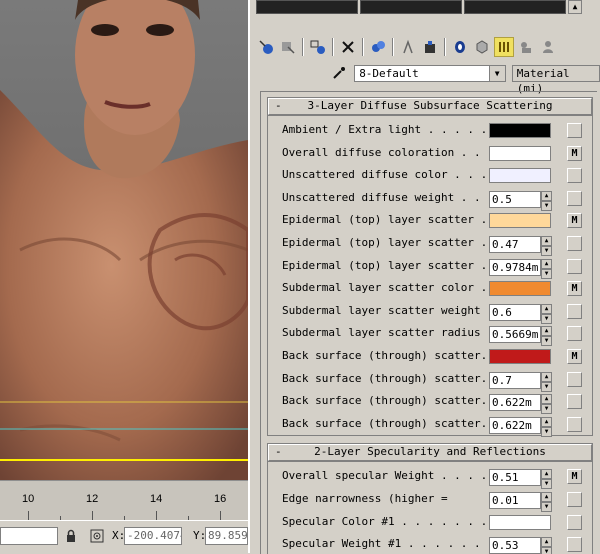  What do you see at coordinates (153, 536) in the screenshot?
I see `x-coord-field: -200.4074` at bounding box center [153, 536].